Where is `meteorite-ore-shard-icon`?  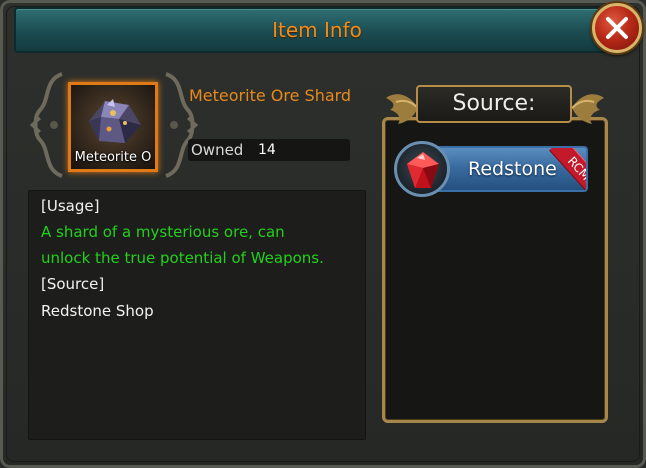 meteorite-ore-shard-icon is located at coordinates (115, 121).